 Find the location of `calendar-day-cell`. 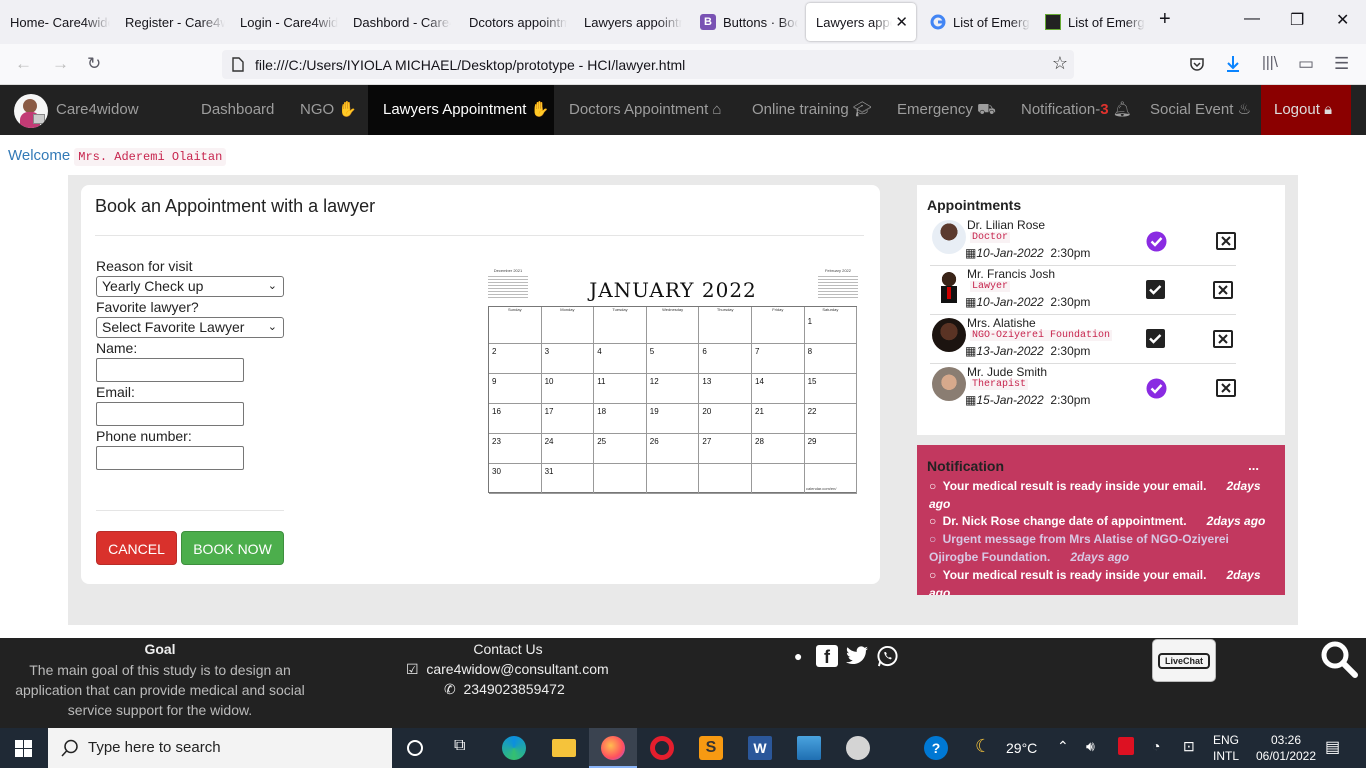

calendar-day-cell is located at coordinates (725, 329).